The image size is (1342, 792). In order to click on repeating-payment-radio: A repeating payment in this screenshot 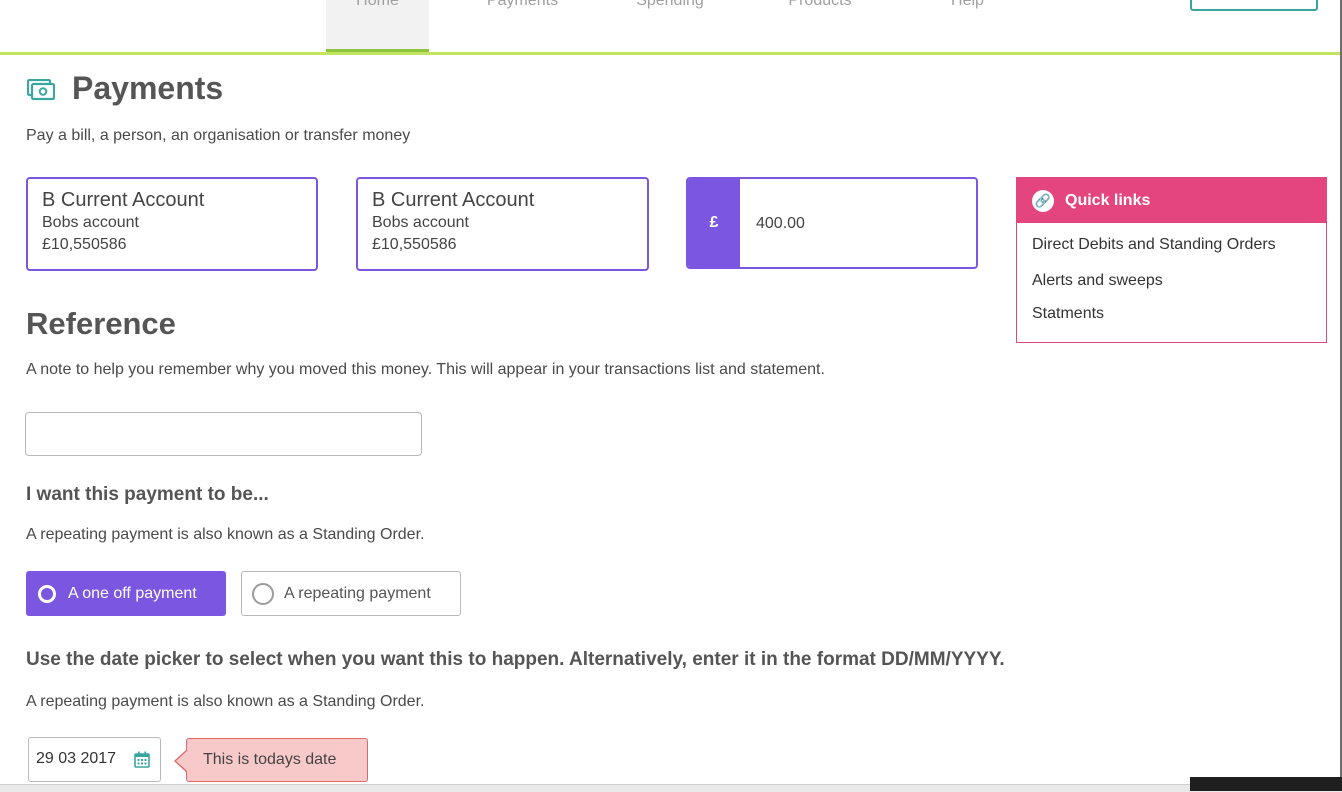, I will do `click(351, 593)`.